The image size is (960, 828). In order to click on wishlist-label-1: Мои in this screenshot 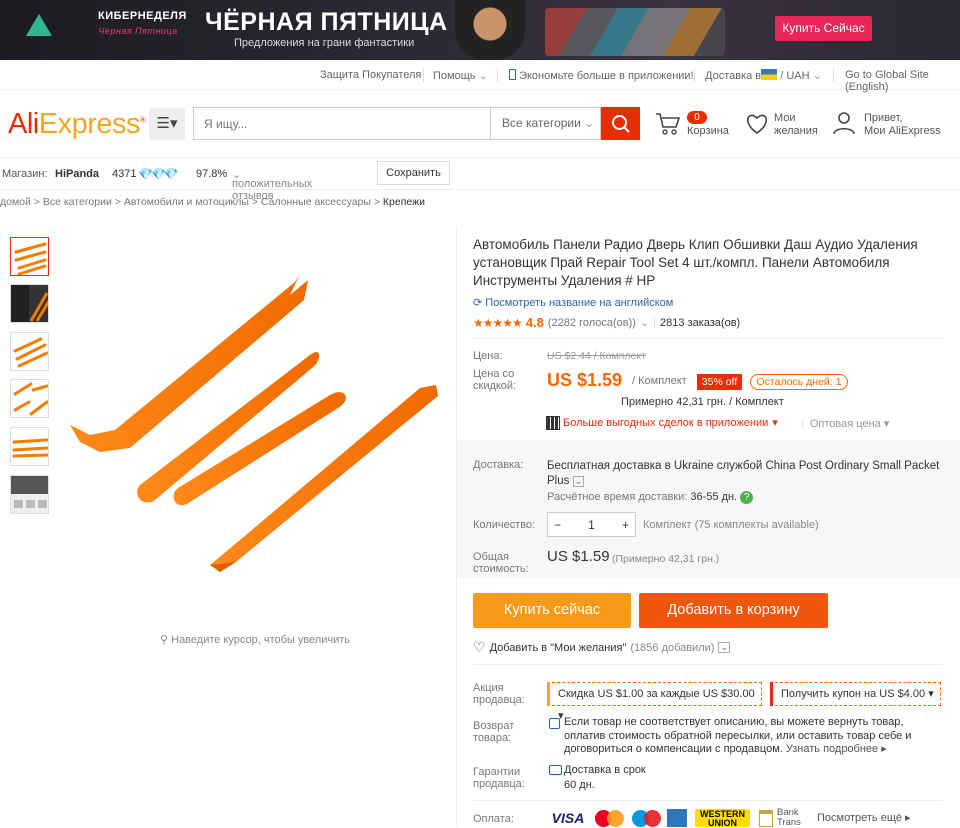, I will do `click(785, 118)`.